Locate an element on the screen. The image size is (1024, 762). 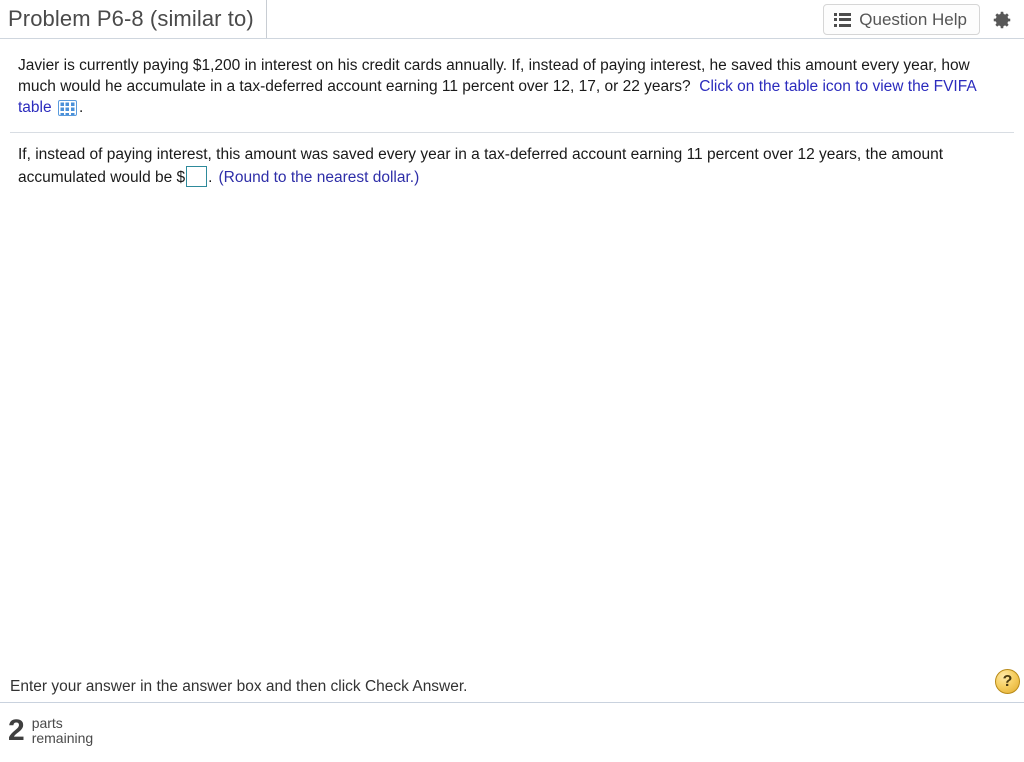
help-badge-icon: ? is located at coordinates (1007, 681).